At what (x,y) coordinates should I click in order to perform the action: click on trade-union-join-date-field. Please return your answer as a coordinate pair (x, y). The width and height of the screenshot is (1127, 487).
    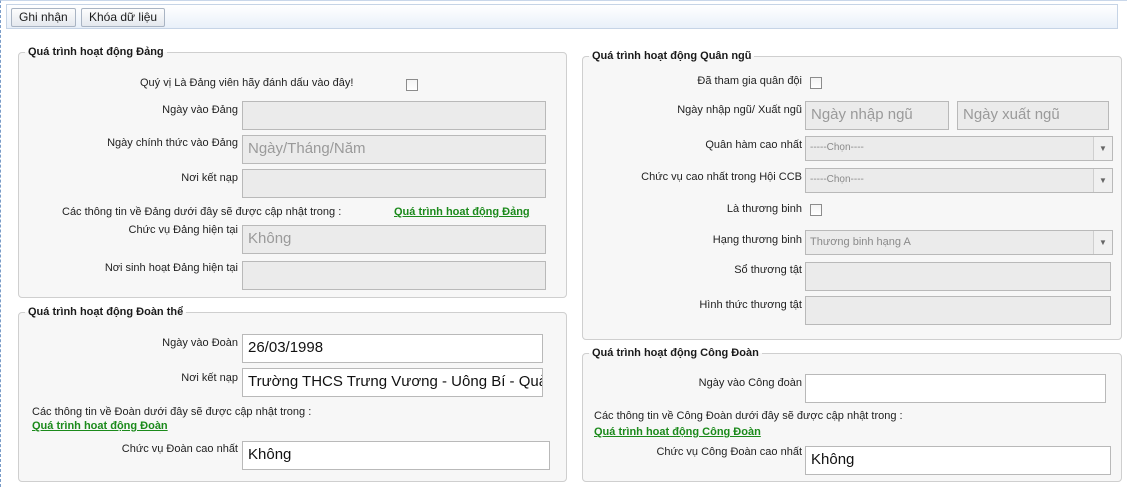
    Looking at the image, I should click on (955, 388).